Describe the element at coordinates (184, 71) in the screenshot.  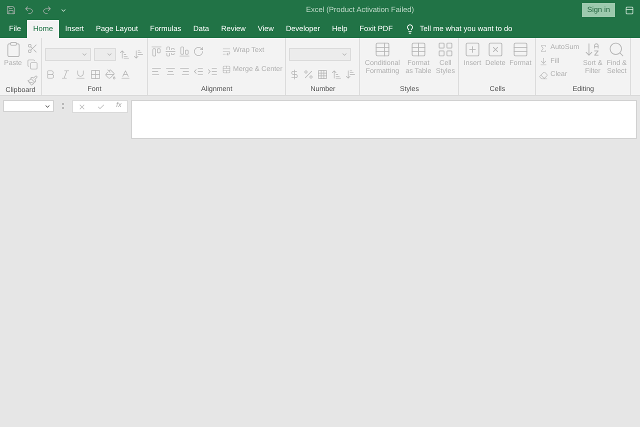
I see `align-right-icon` at that location.